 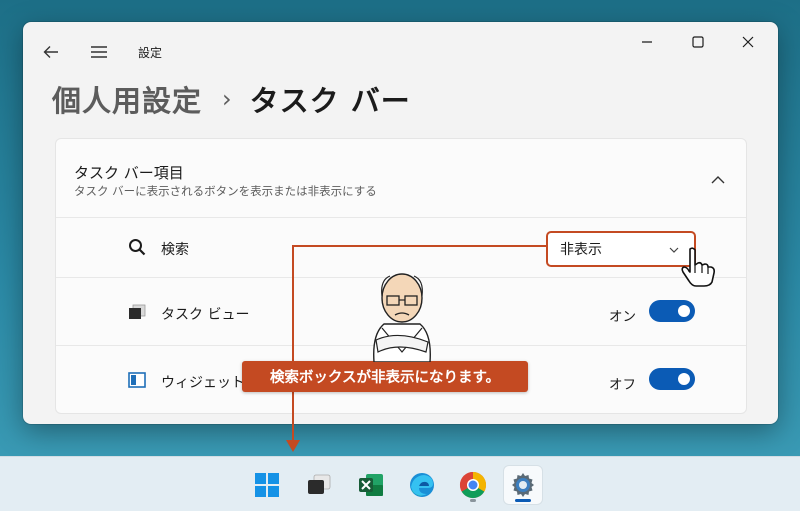 What do you see at coordinates (621, 249) in the screenshot?
I see `search-visibility-dropdown: 非表示` at bounding box center [621, 249].